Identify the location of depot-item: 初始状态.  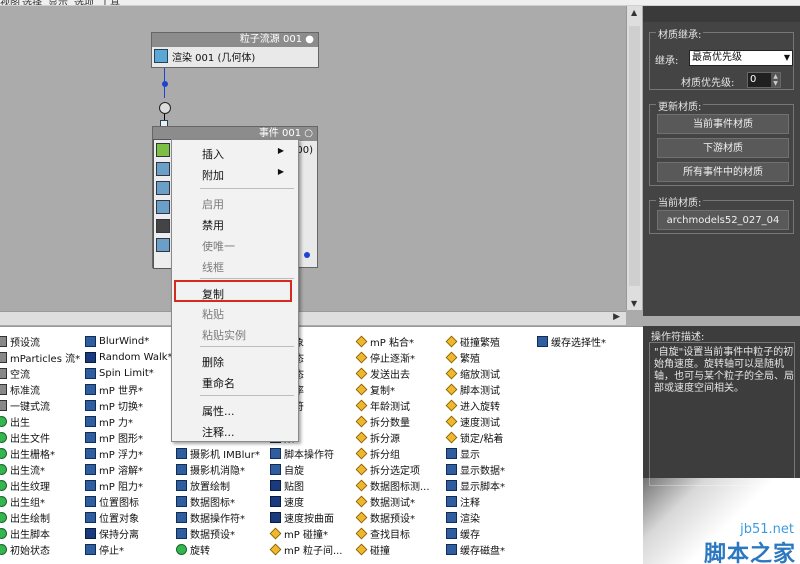
(40, 549).